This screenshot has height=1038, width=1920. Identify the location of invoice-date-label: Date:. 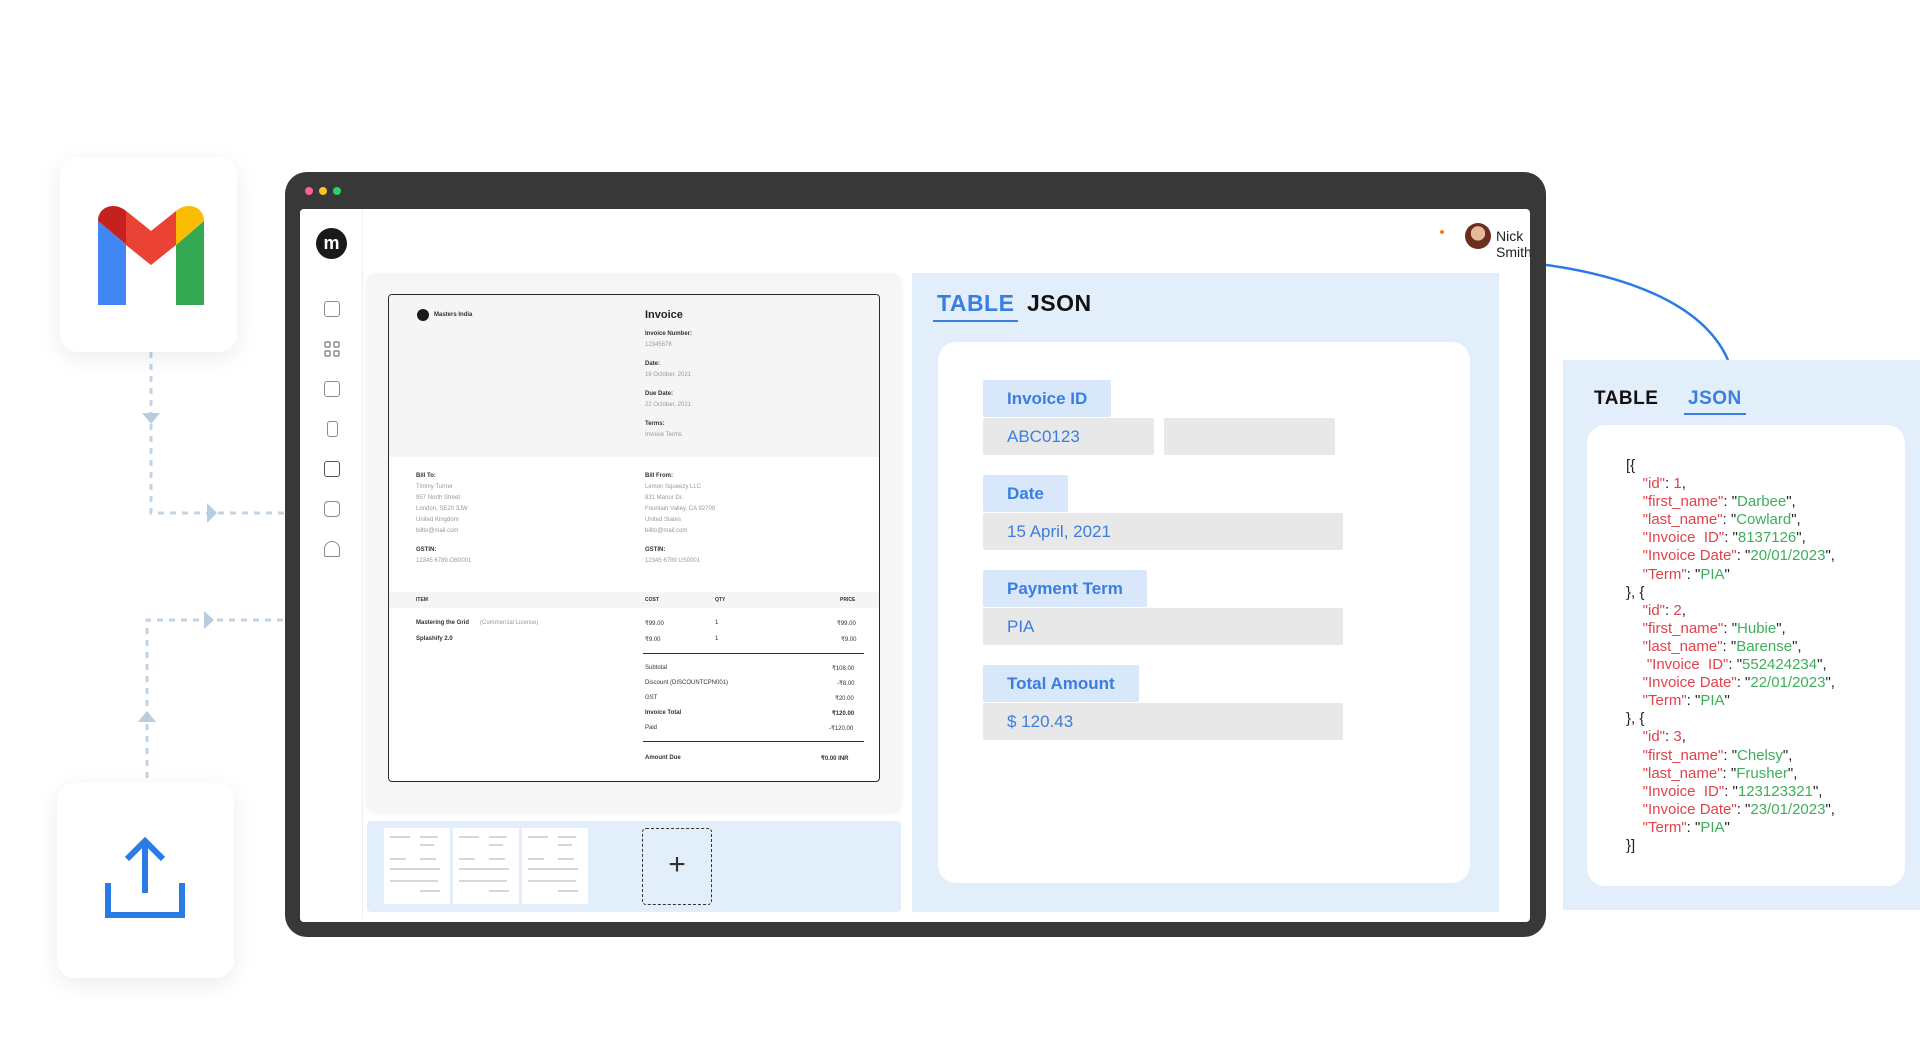
(653, 364).